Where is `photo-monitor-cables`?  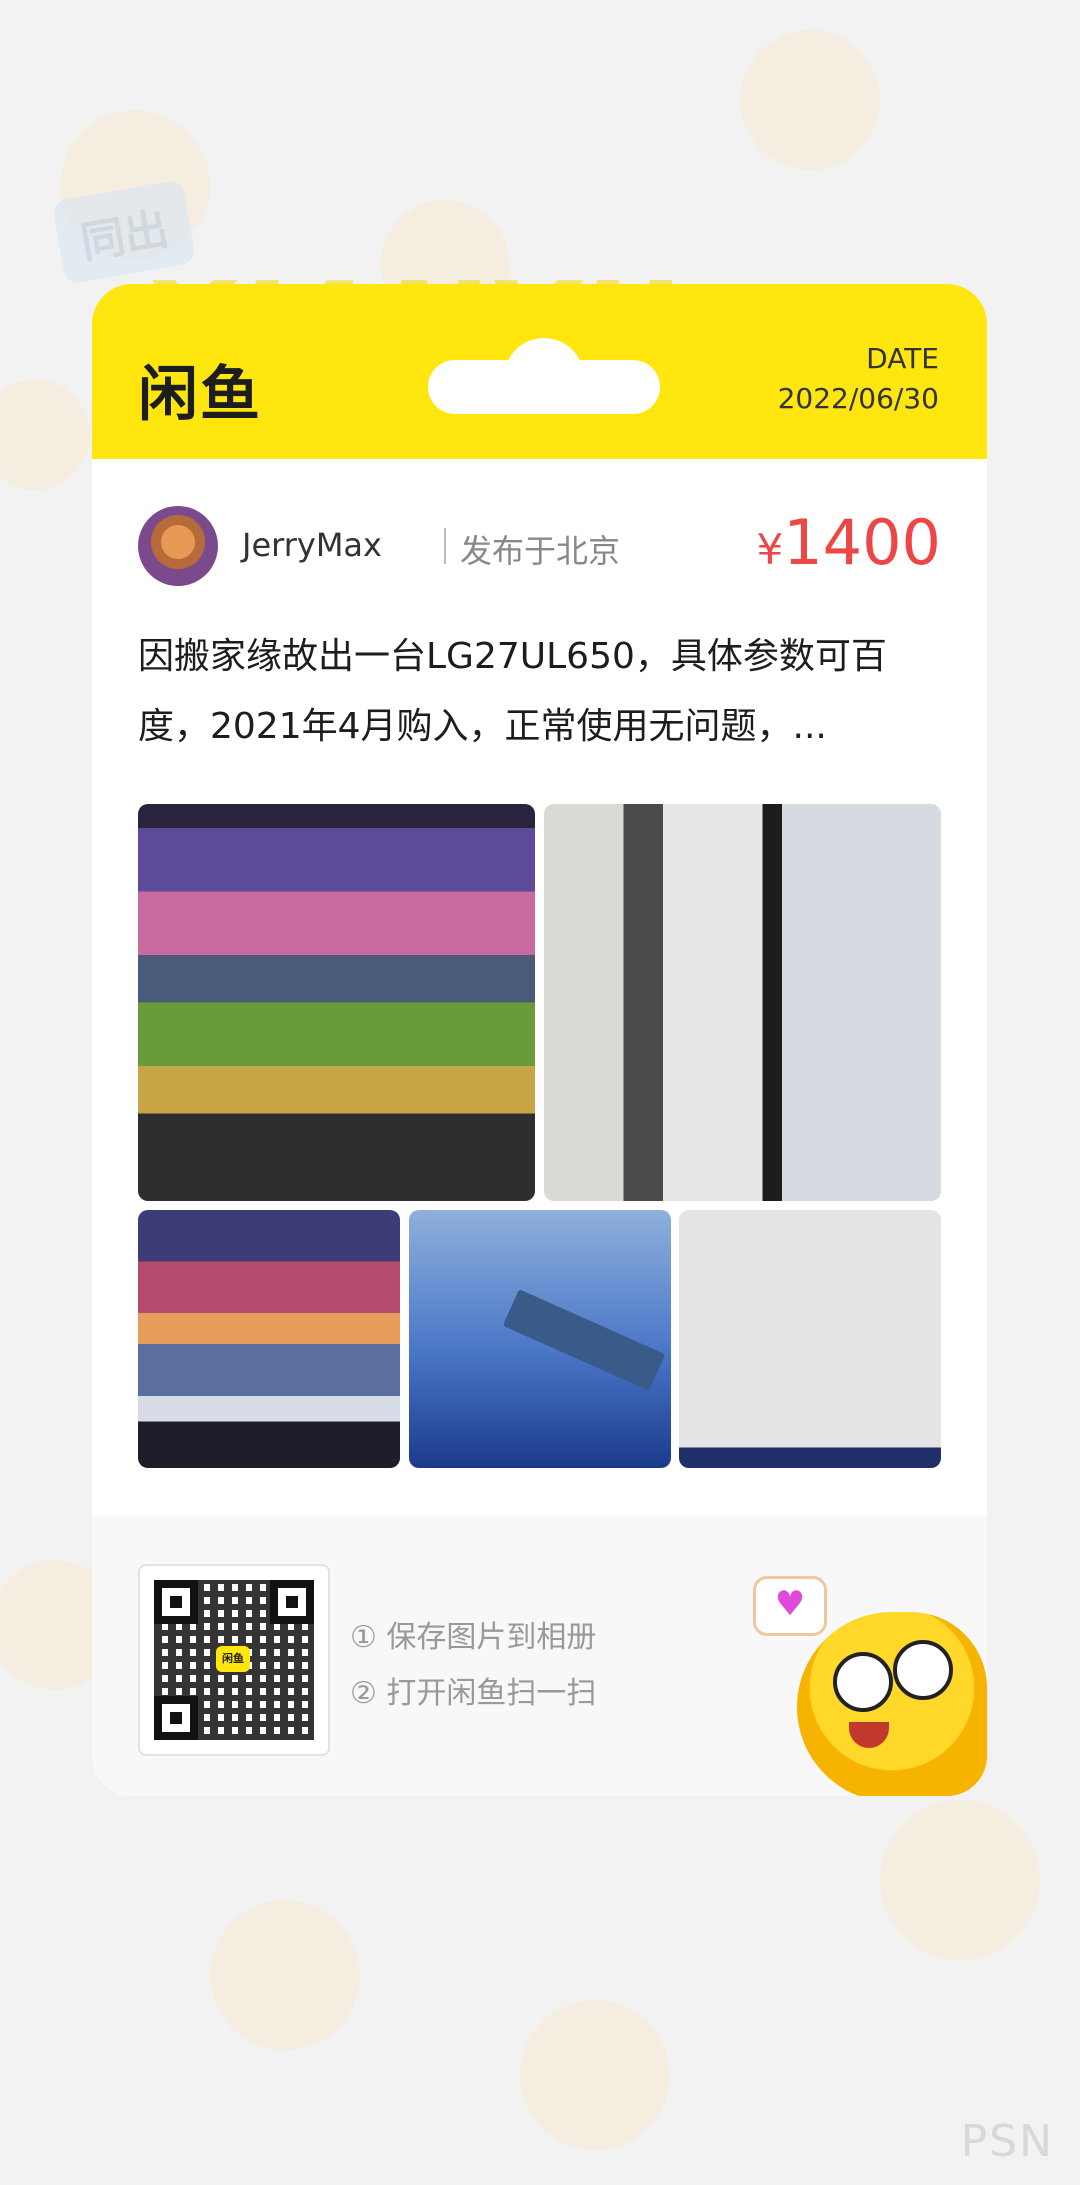 photo-monitor-cables is located at coordinates (742, 1002).